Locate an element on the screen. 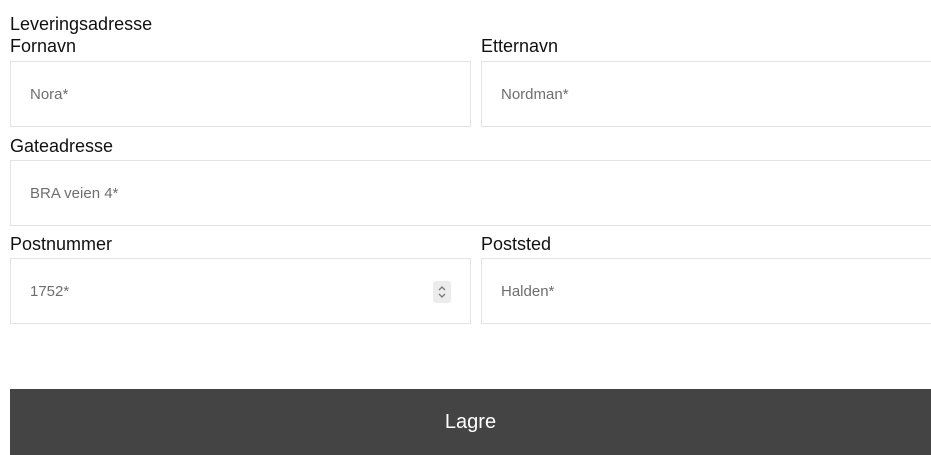  first-name-label: Fornavn is located at coordinates (43, 46).